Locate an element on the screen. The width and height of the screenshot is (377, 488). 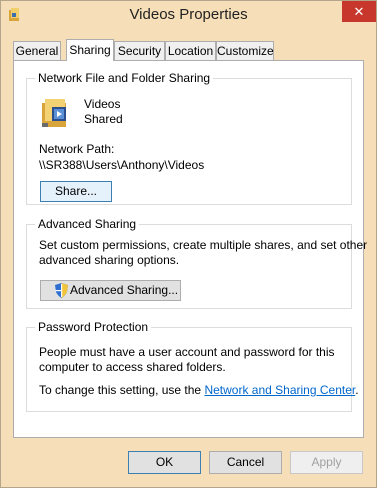
close-icon: ✕ is located at coordinates (359, 11).